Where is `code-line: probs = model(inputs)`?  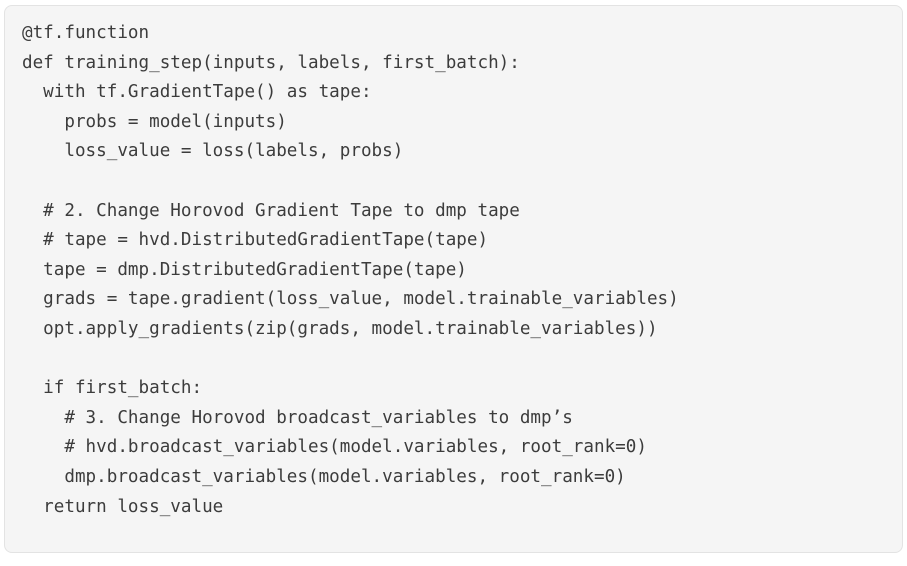
code-line: probs = model(inputs) is located at coordinates (154, 121).